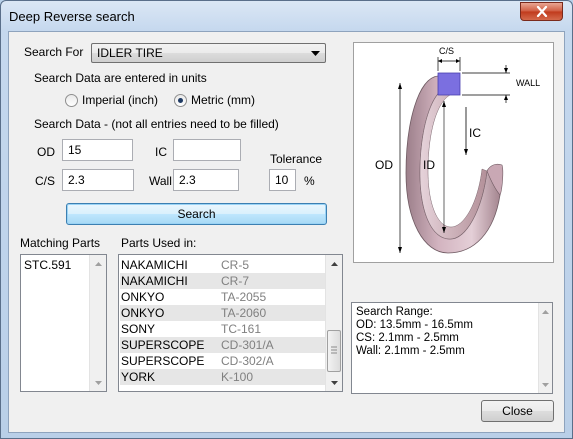 The image size is (573, 439). I want to click on matching-part-item: STC.591, so click(47, 265).